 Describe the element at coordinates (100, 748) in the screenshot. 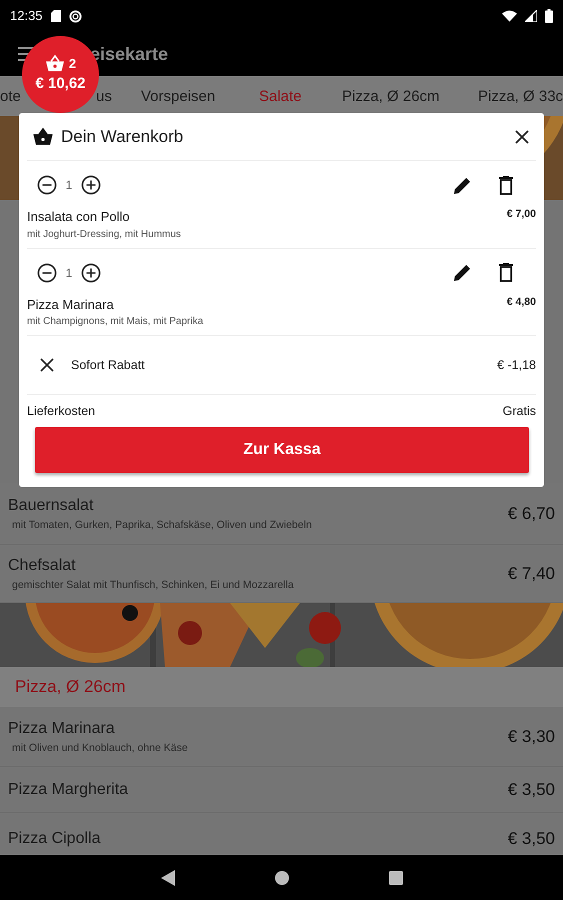

I see `menu-item-description: mit Oliven und Knoblauch, ohne Käse` at that location.